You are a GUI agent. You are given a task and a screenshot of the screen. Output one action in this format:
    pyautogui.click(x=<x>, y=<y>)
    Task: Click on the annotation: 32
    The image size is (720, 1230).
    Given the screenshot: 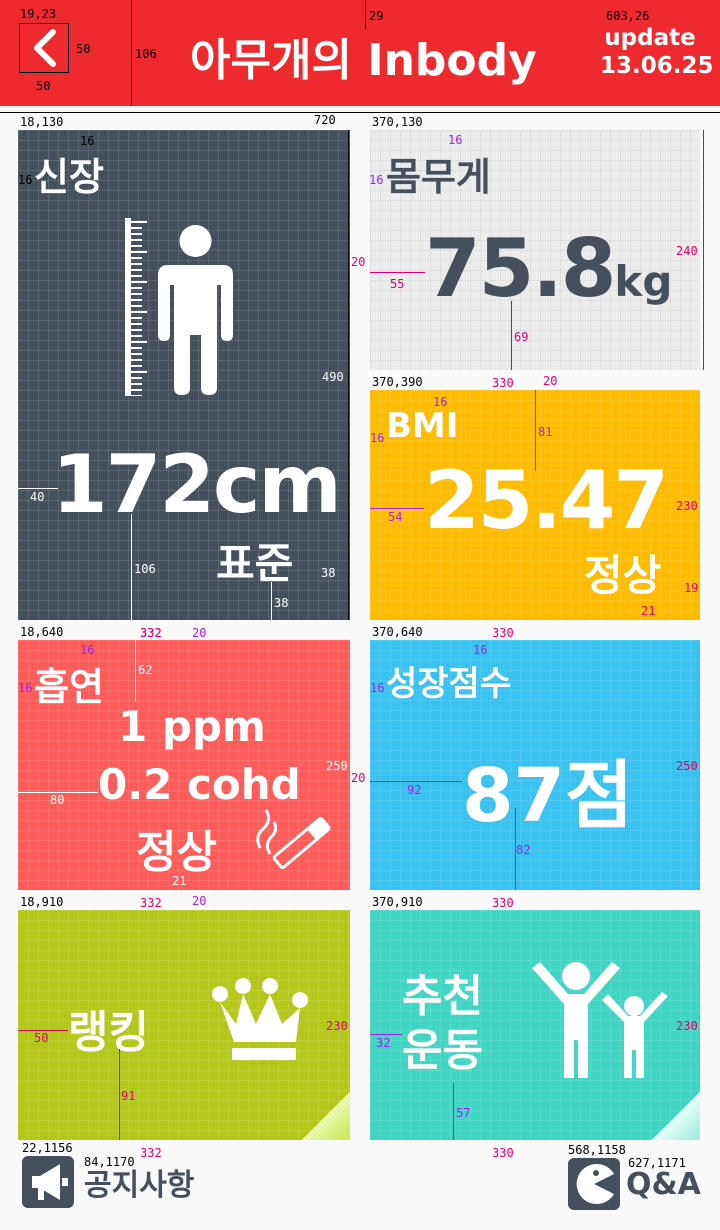 What is the action you would take?
    pyautogui.click(x=383, y=1043)
    